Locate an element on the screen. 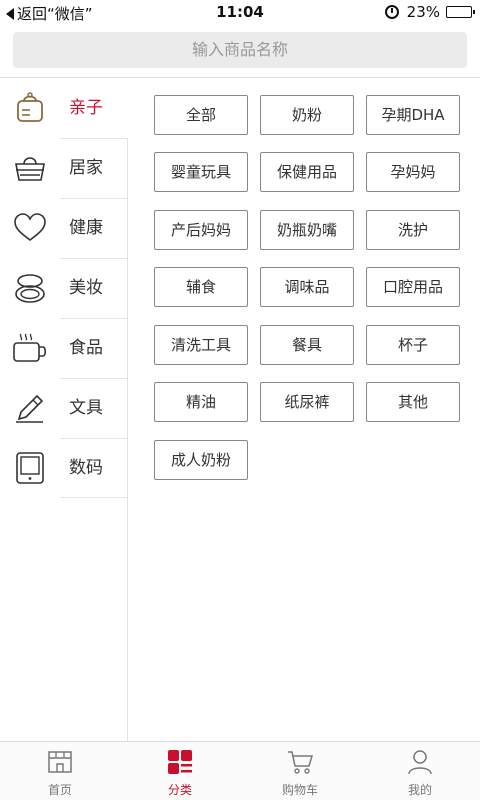  tab-home: 首页 is located at coordinates (60, 771).